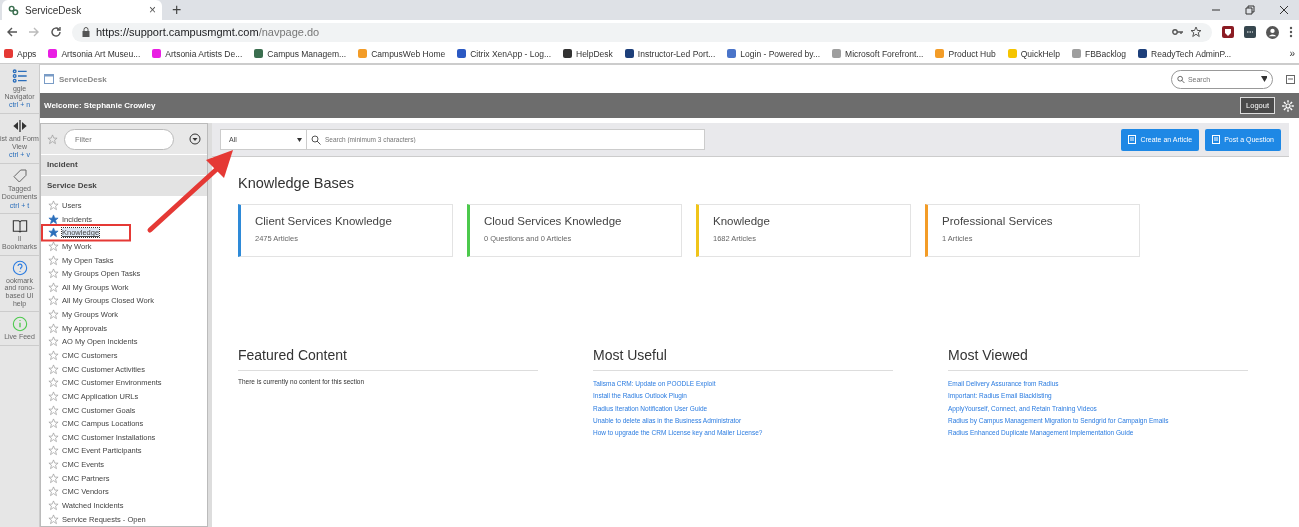 This screenshot has width=1299, height=527. Describe the element at coordinates (1250, 10) in the screenshot. I see `restore-icon` at that location.